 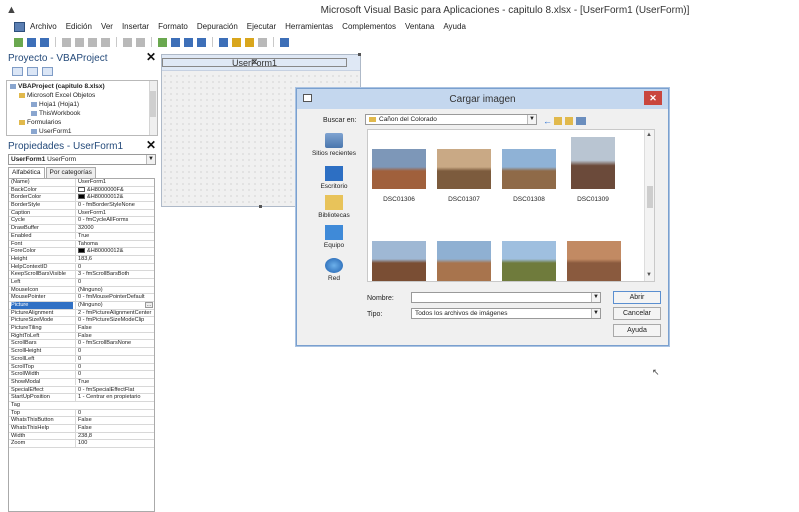 I want to click on property-row: BorderColor &H80000012&, so click(x=81, y=198).